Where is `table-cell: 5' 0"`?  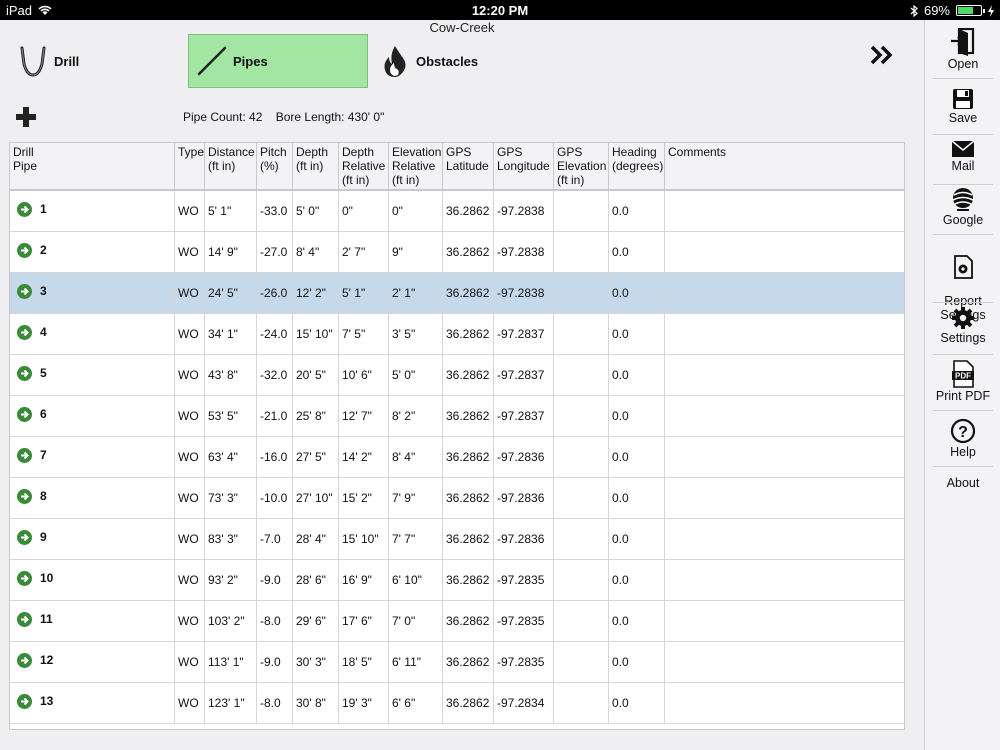 table-cell: 5' 0" is located at coordinates (316, 211).